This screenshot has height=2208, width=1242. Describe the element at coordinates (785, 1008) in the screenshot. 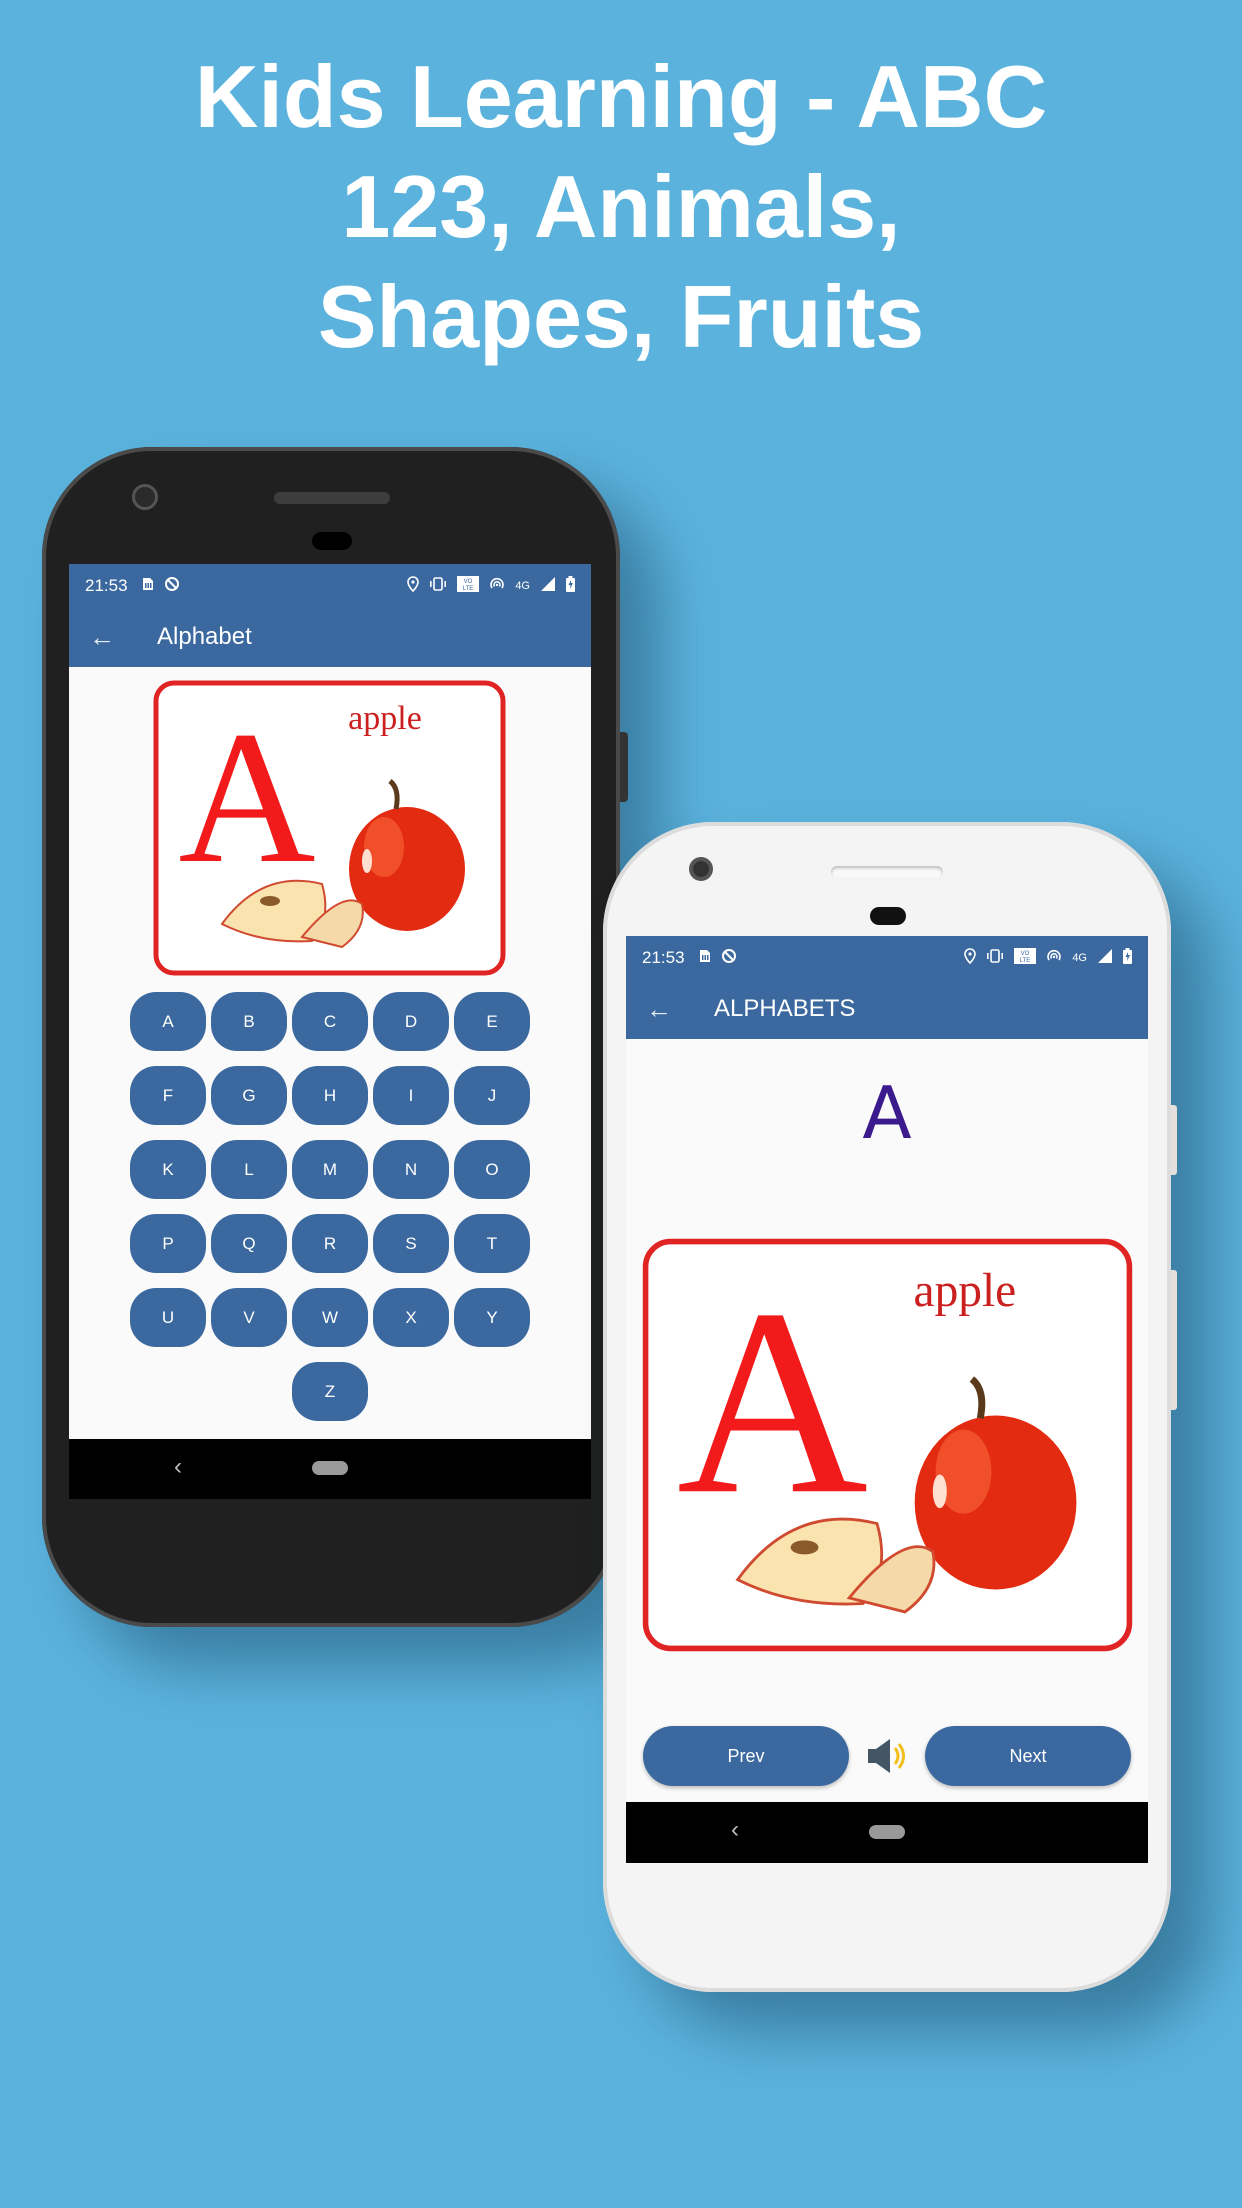

I see `screen-title: ALPHABETS` at that location.